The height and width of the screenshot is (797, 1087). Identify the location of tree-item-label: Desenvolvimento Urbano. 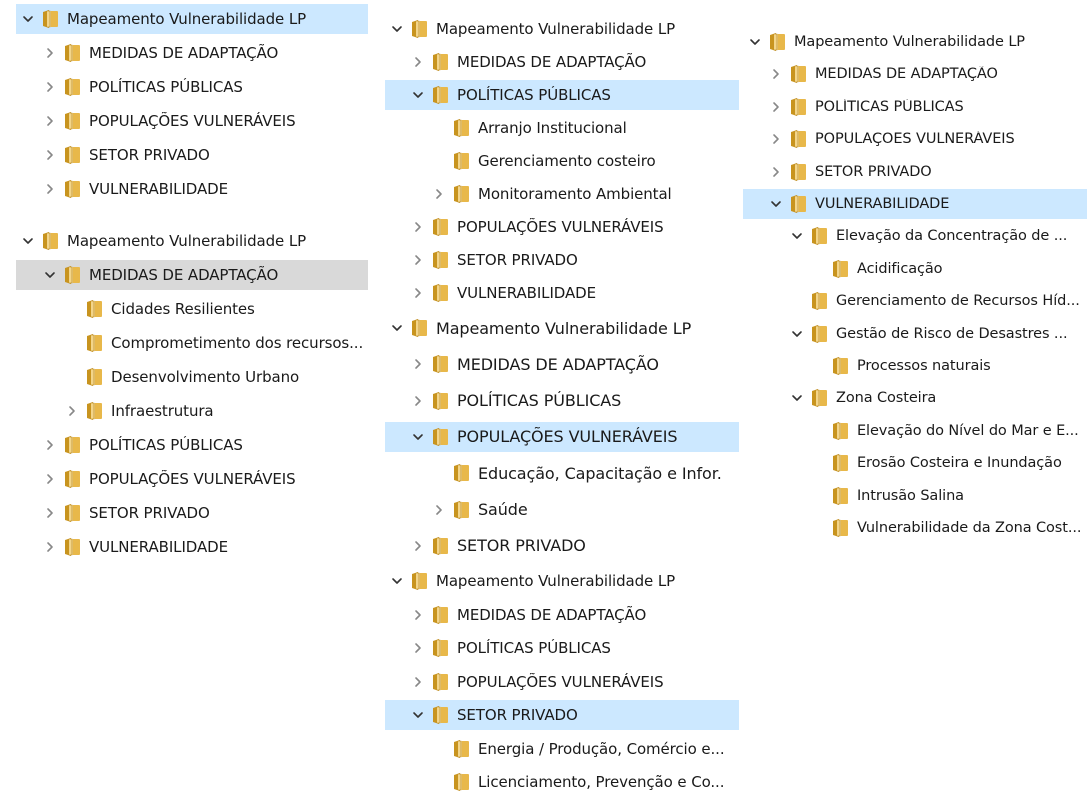
(205, 377).